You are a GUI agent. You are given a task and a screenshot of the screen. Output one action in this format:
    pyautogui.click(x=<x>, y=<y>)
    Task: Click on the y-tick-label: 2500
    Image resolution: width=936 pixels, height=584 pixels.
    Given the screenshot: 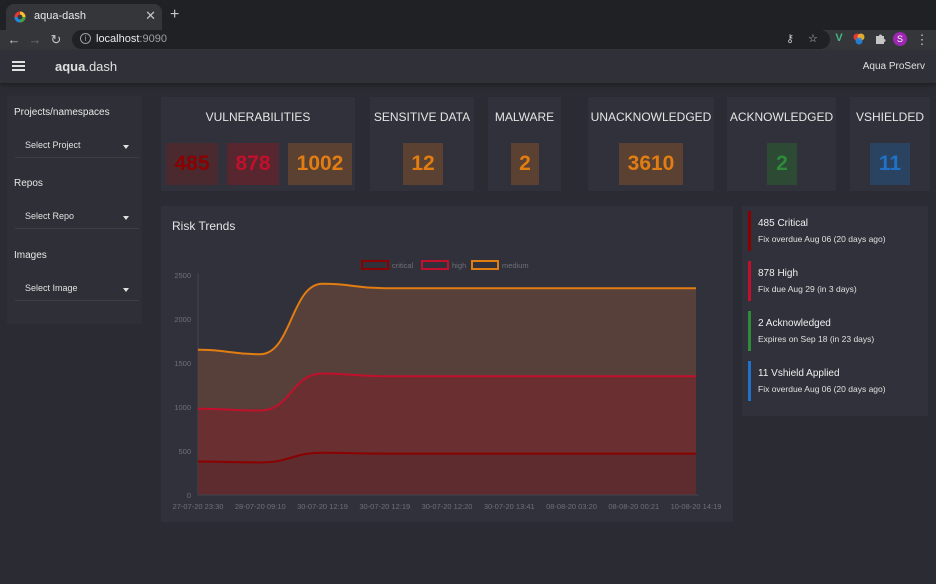 What is the action you would take?
    pyautogui.click(x=182, y=275)
    